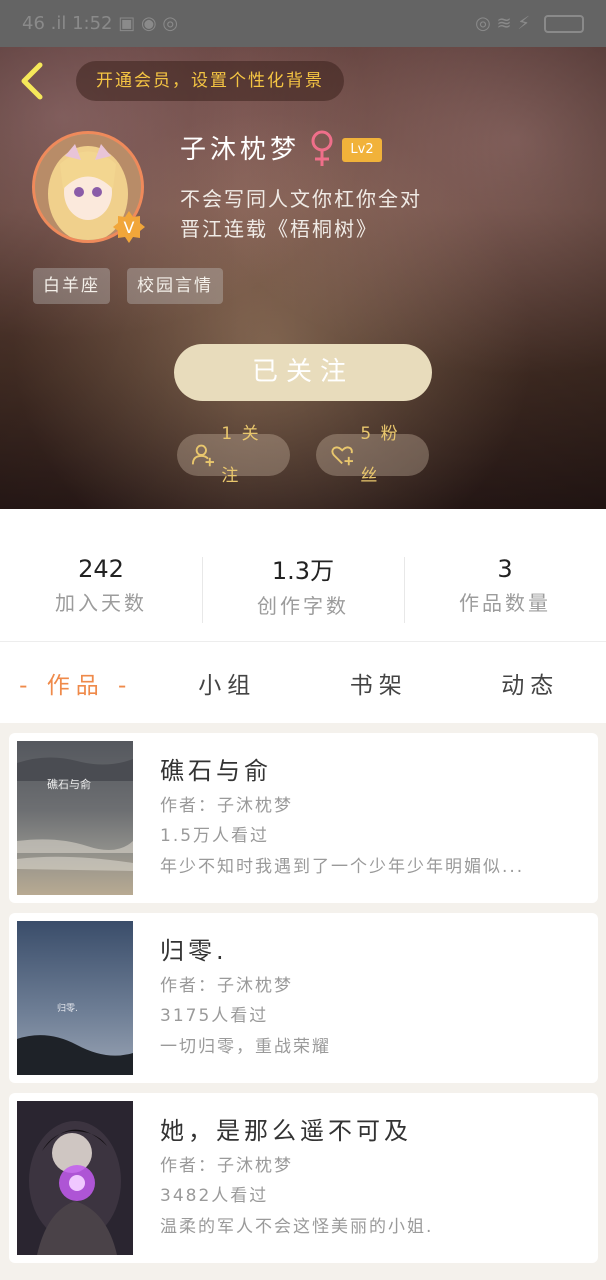  What do you see at coordinates (245, 1047) in the screenshot?
I see `work-description: 一切归零，重战荣耀` at bounding box center [245, 1047].